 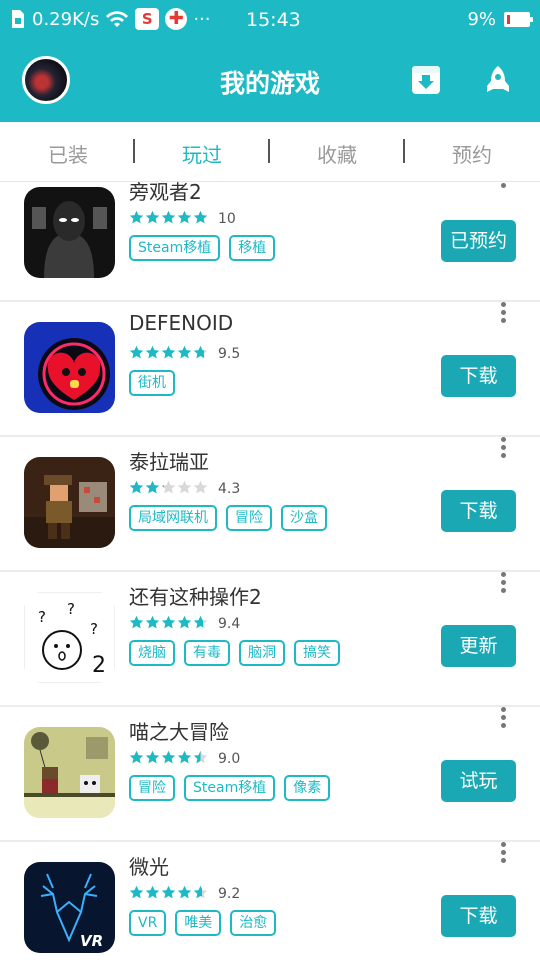 What do you see at coordinates (498, 80) in the screenshot?
I see `rocket-icon` at bounding box center [498, 80].